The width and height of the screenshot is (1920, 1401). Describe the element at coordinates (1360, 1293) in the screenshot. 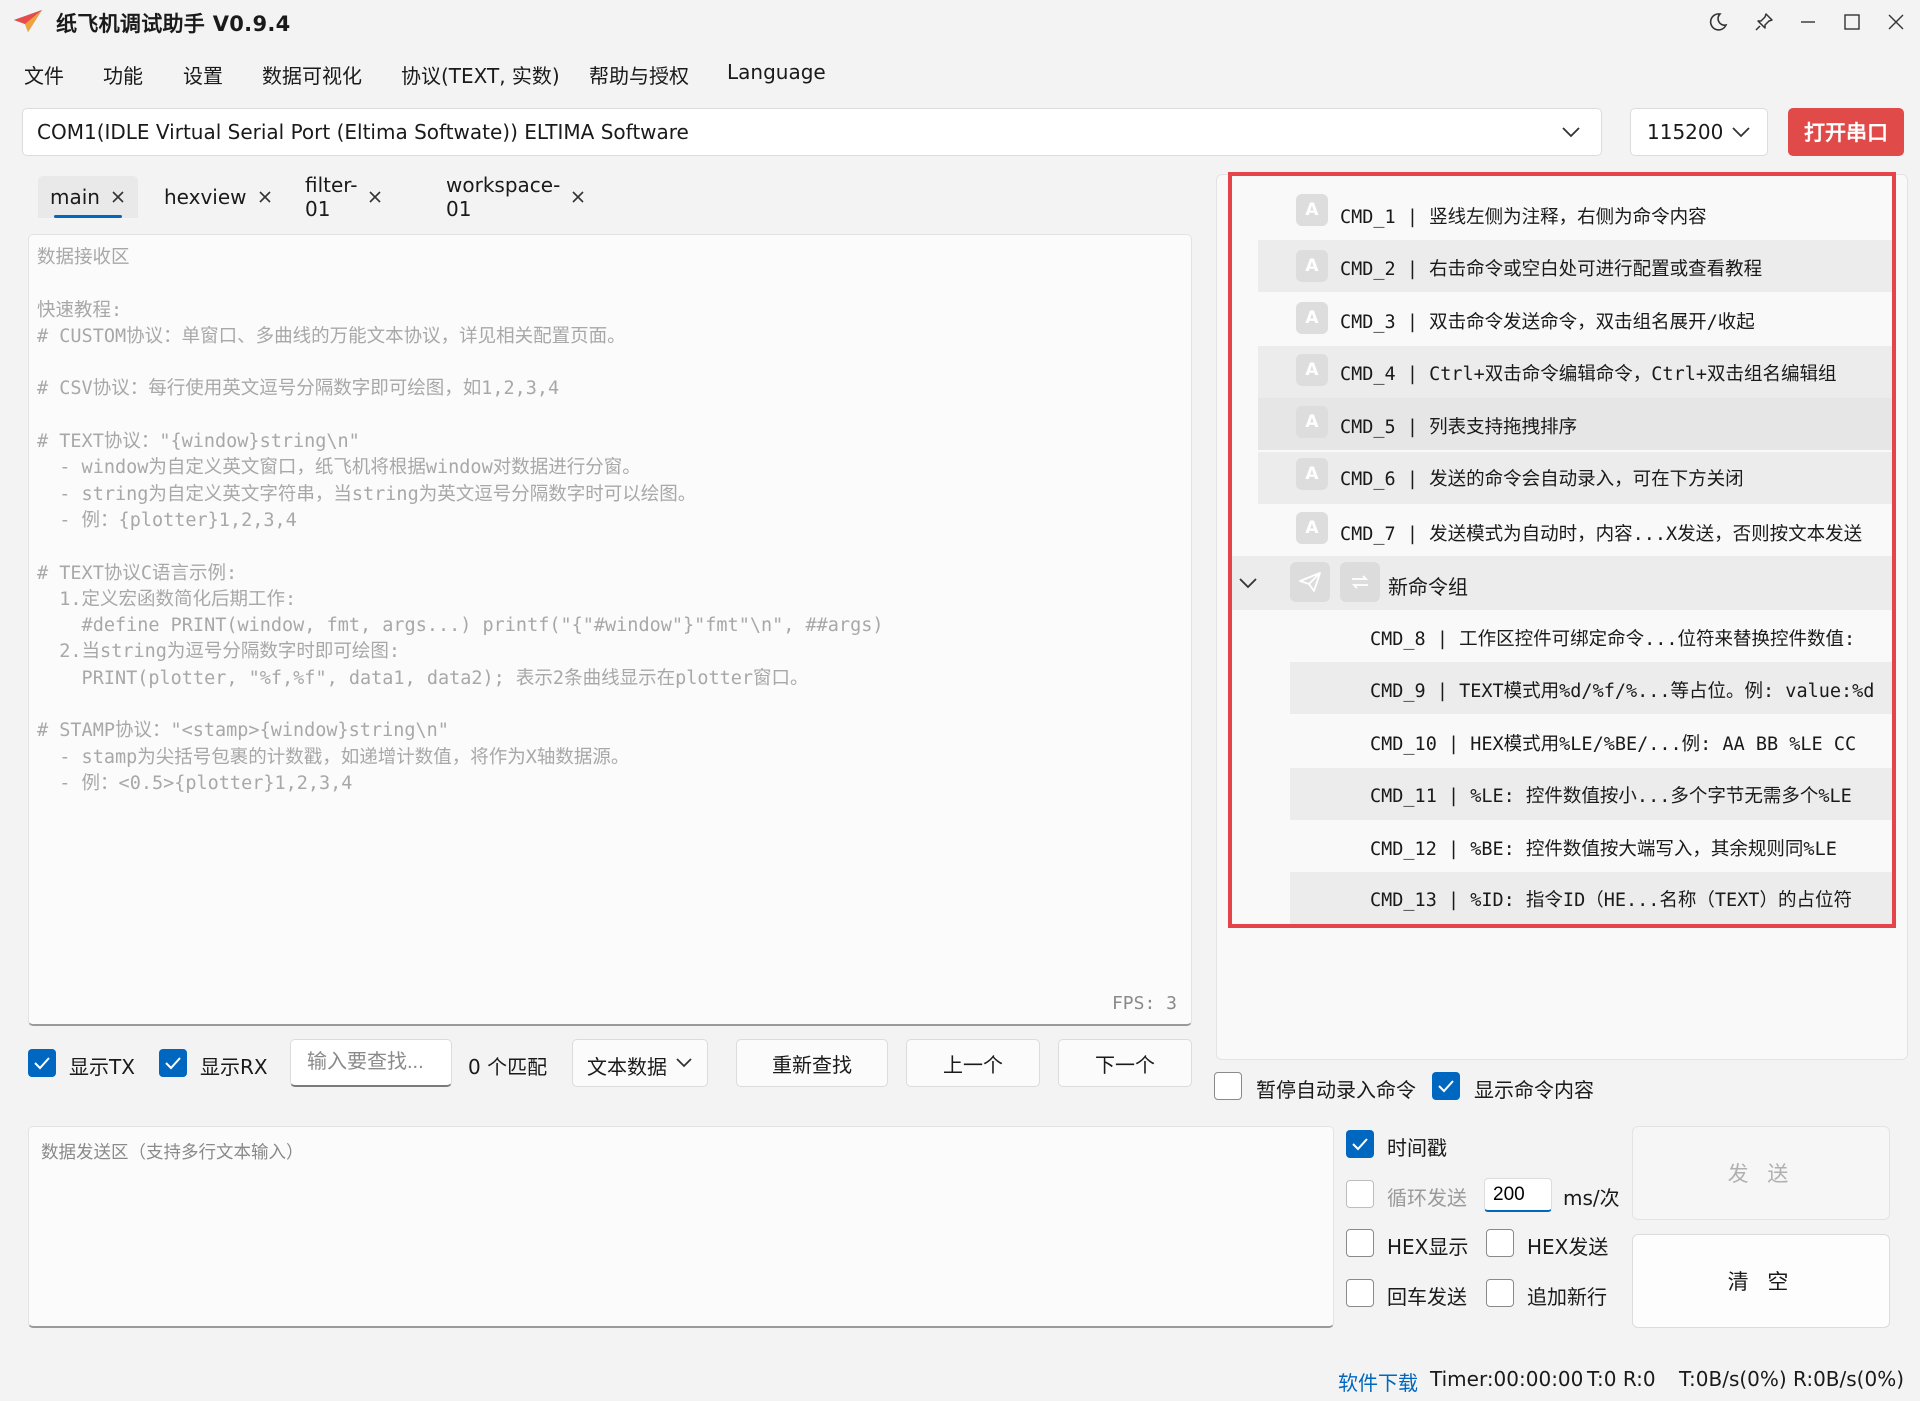

I see `enter-send-checkbox` at that location.